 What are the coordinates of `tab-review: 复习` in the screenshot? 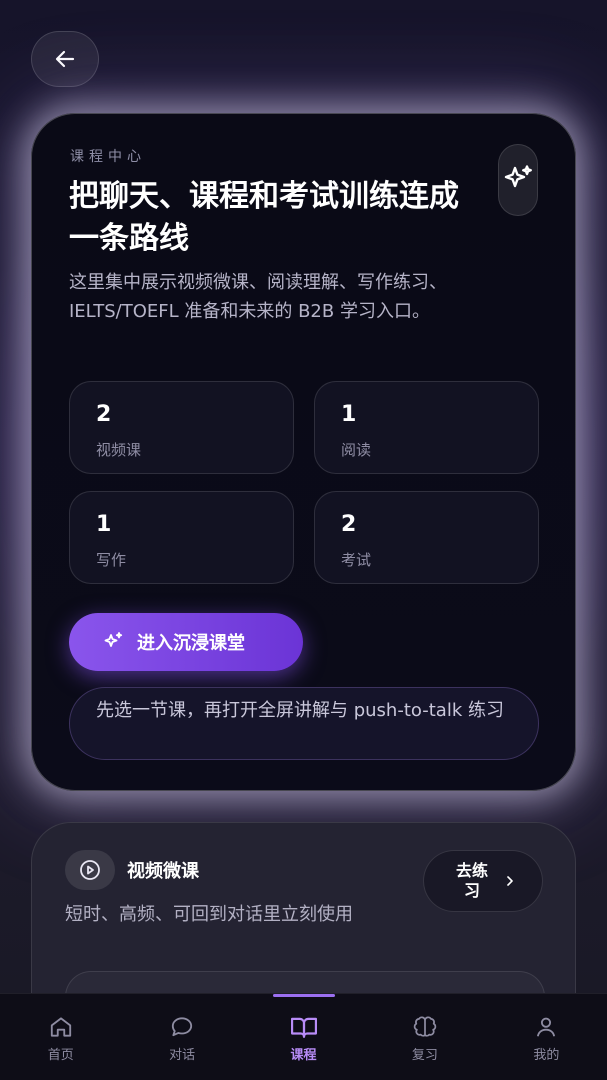 It's located at (424, 1037).